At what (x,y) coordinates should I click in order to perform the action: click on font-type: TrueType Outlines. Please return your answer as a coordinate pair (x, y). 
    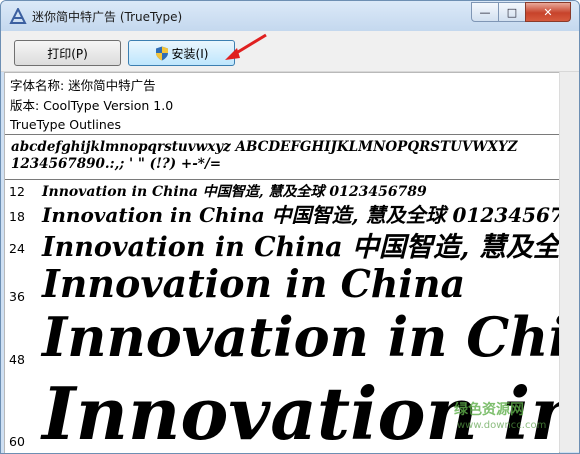
    Looking at the image, I should click on (65, 124).